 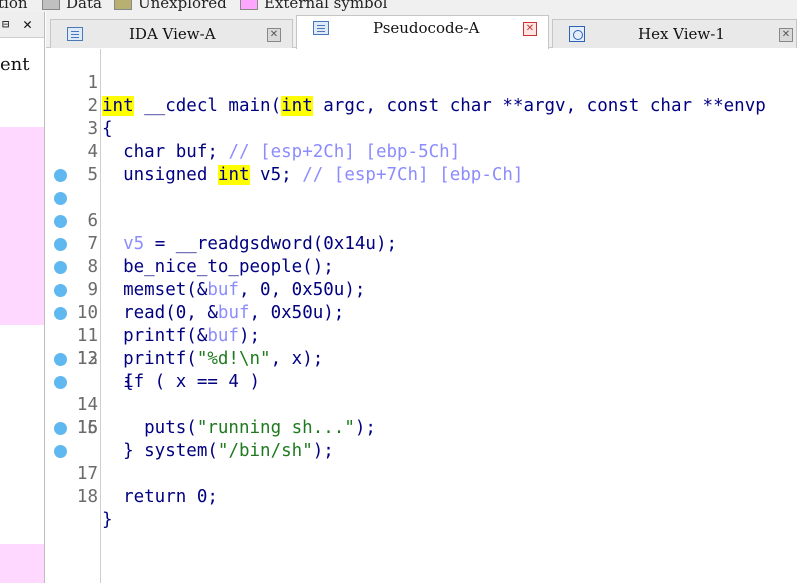 I want to click on tab-label: IDA View-A, so click(x=172, y=34).